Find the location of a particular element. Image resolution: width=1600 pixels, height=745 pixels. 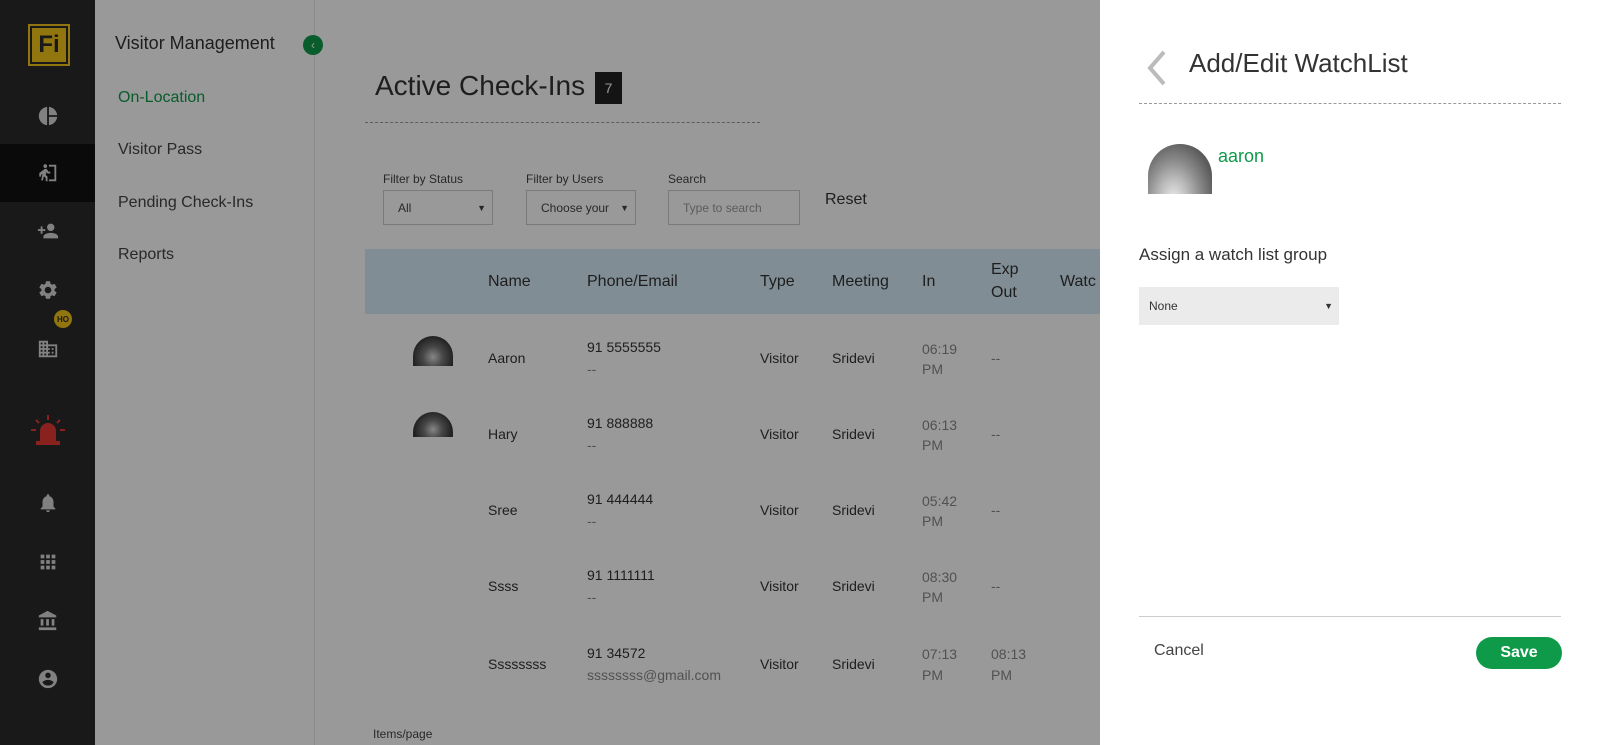

watchlist-group-value: None is located at coordinates (1163, 306).